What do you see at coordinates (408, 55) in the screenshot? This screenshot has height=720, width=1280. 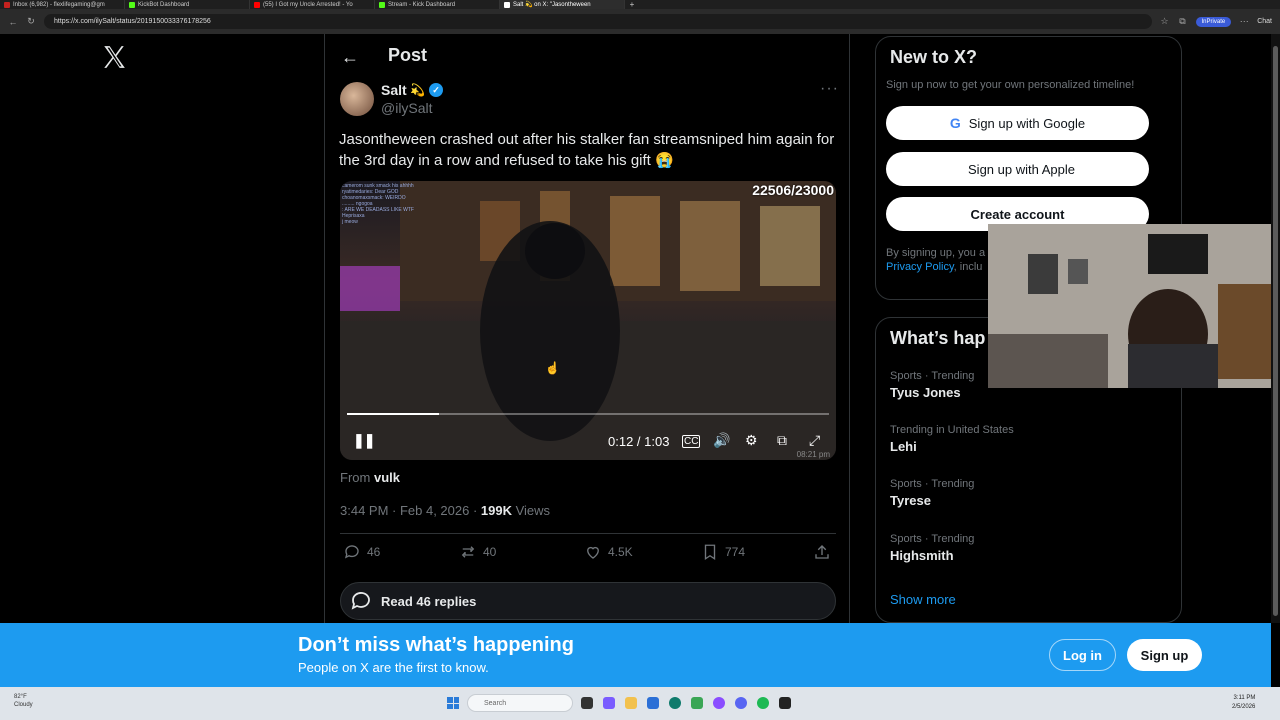 I see `page-title: Post` at bounding box center [408, 55].